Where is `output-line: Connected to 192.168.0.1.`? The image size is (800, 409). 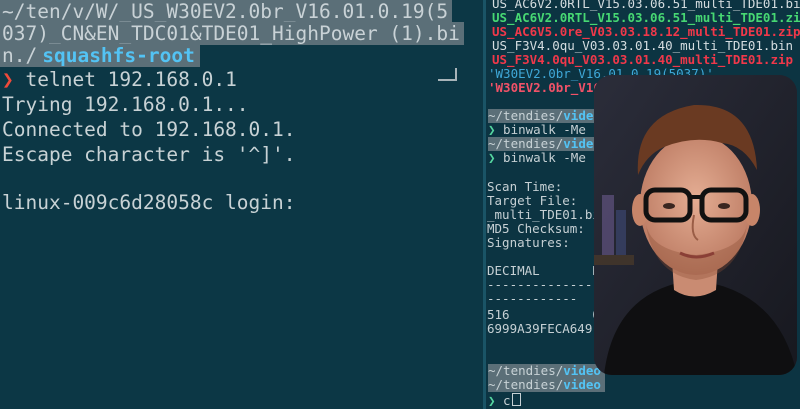
output-line: Connected to 192.168.0.1. is located at coordinates (149, 129).